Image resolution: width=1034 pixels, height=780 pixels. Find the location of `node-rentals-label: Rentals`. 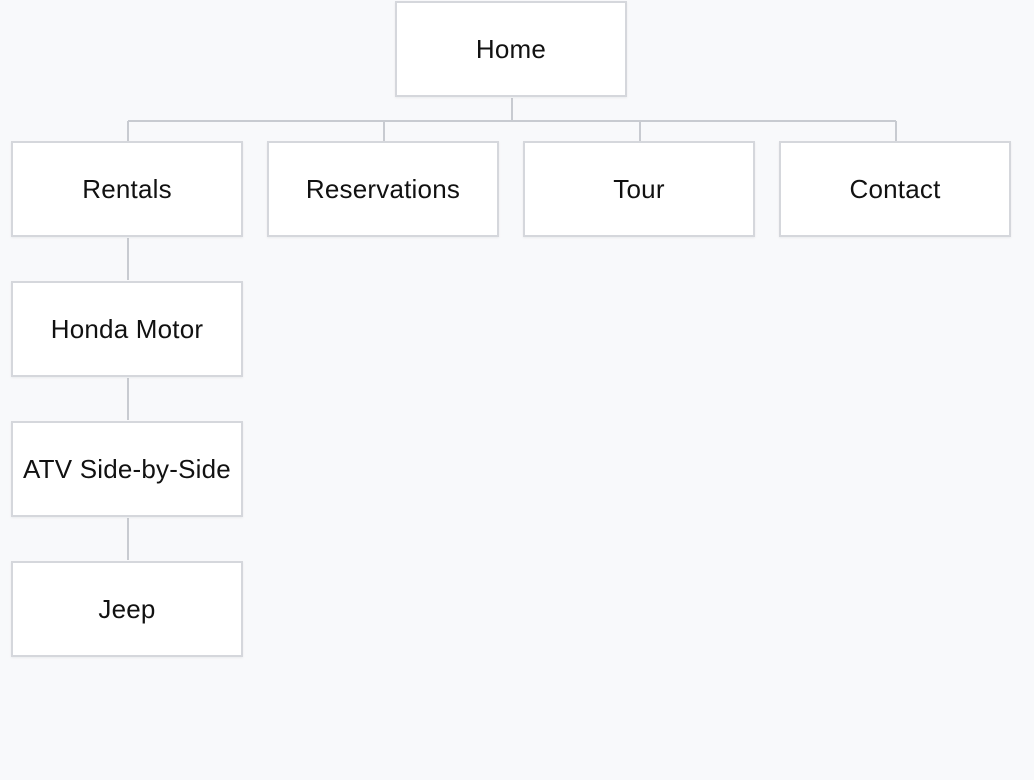

node-rentals-label: Rentals is located at coordinates (127, 189).